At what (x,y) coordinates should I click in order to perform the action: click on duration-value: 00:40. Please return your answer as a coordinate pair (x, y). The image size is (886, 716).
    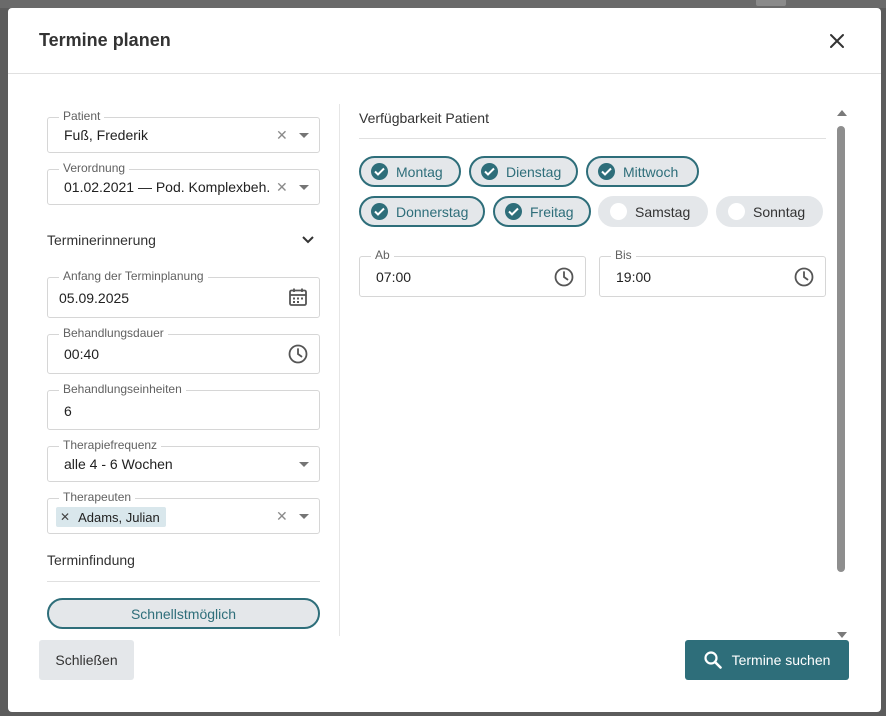
    Looking at the image, I should click on (82, 354).